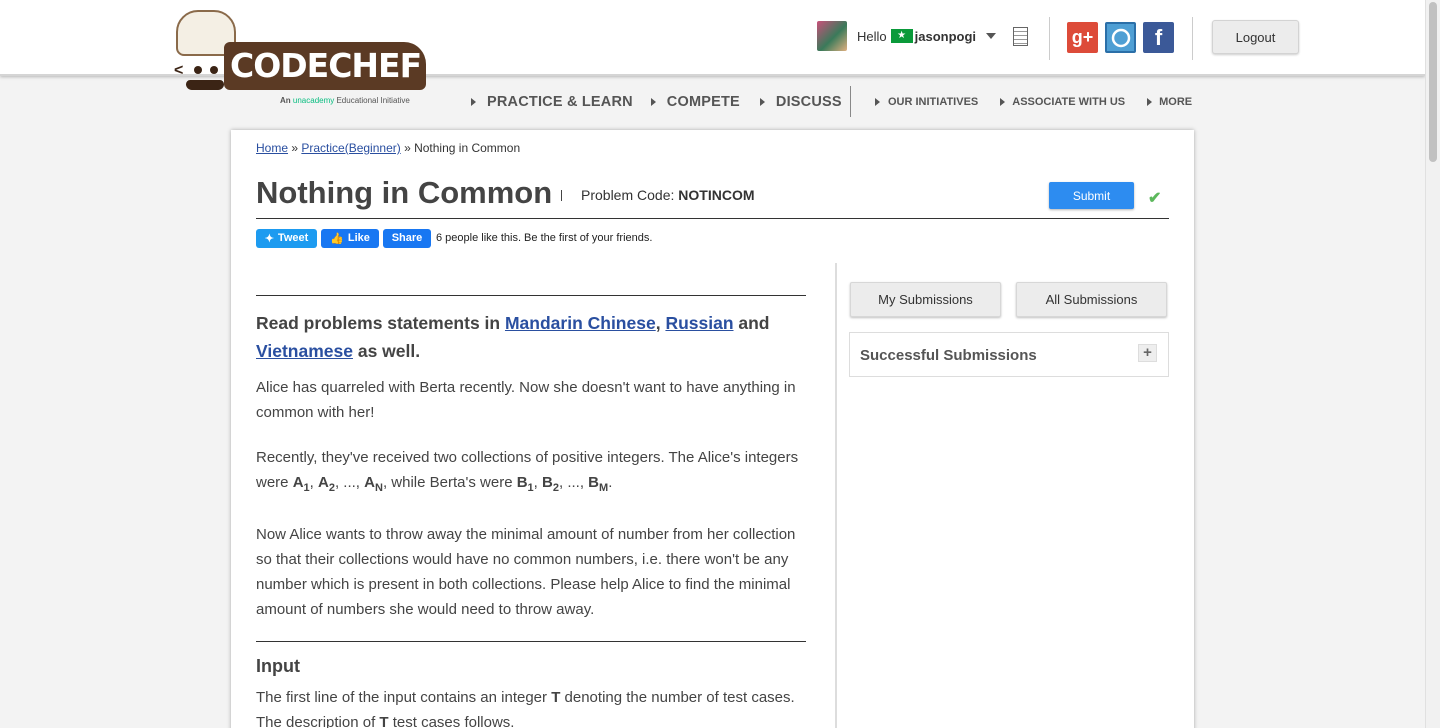 The height and width of the screenshot is (728, 1440). I want to click on twitter-icon: ✦, so click(269, 238).